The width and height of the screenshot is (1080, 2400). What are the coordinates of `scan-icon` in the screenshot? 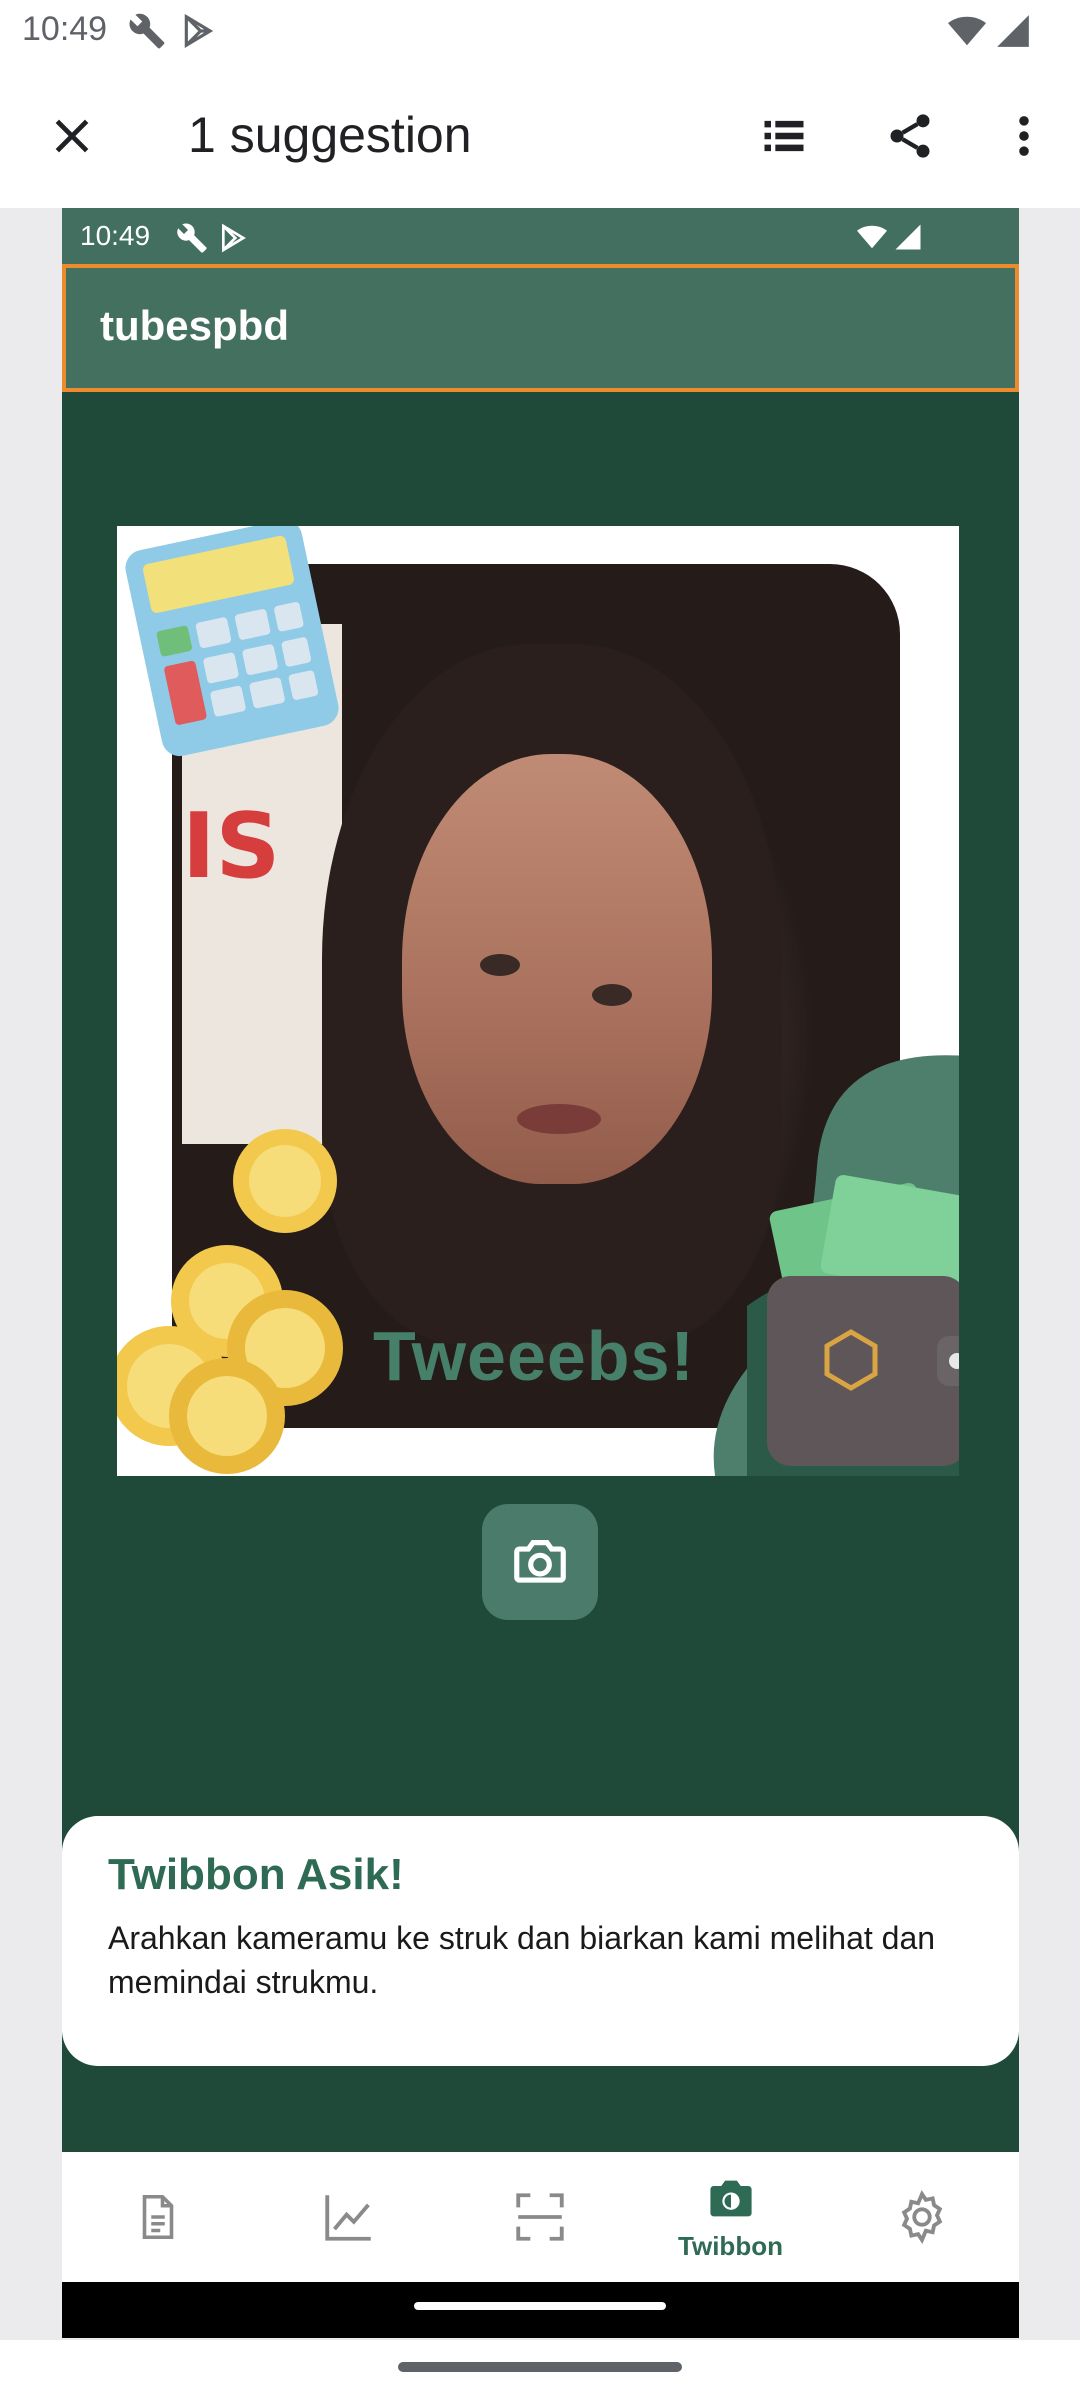 It's located at (539, 2217).